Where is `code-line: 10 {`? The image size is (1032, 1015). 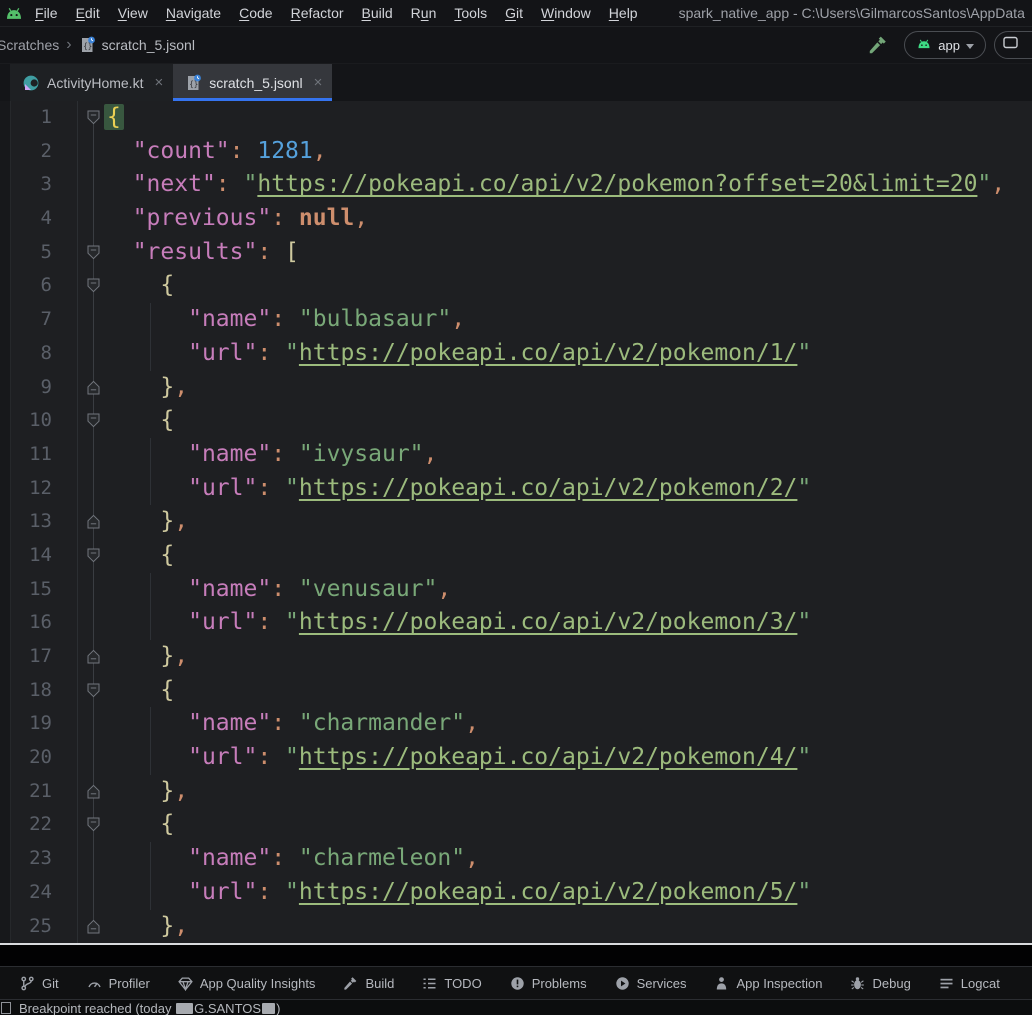
code-line: 10 { is located at coordinates (516, 421).